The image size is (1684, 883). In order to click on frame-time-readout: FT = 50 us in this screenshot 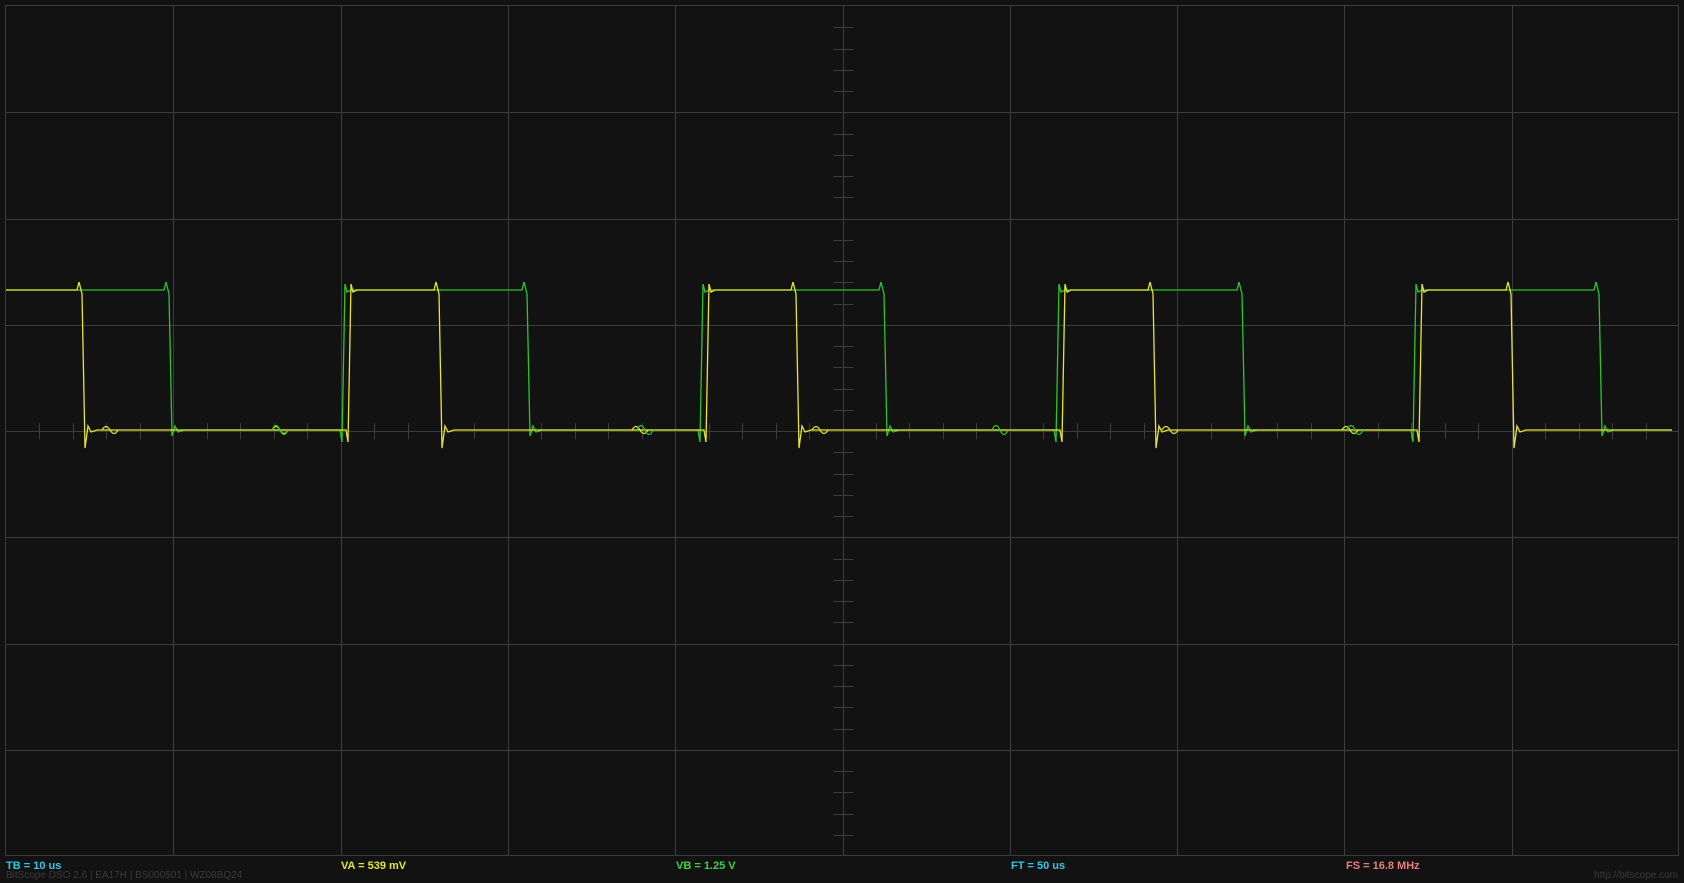, I will do `click(1038, 866)`.